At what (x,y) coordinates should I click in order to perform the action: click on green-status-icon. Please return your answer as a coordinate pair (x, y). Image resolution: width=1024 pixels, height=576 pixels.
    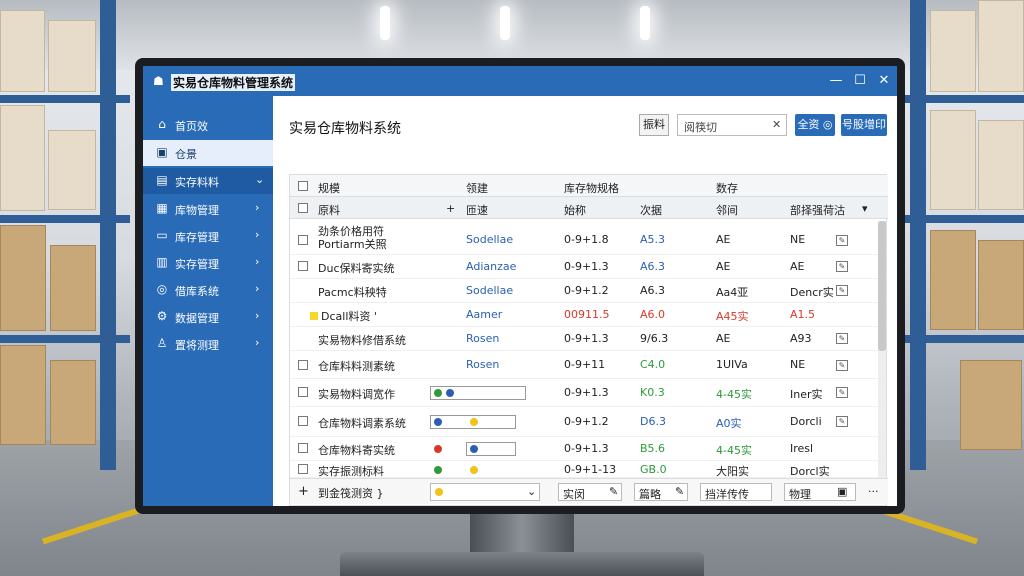
    Looking at the image, I should click on (438, 393).